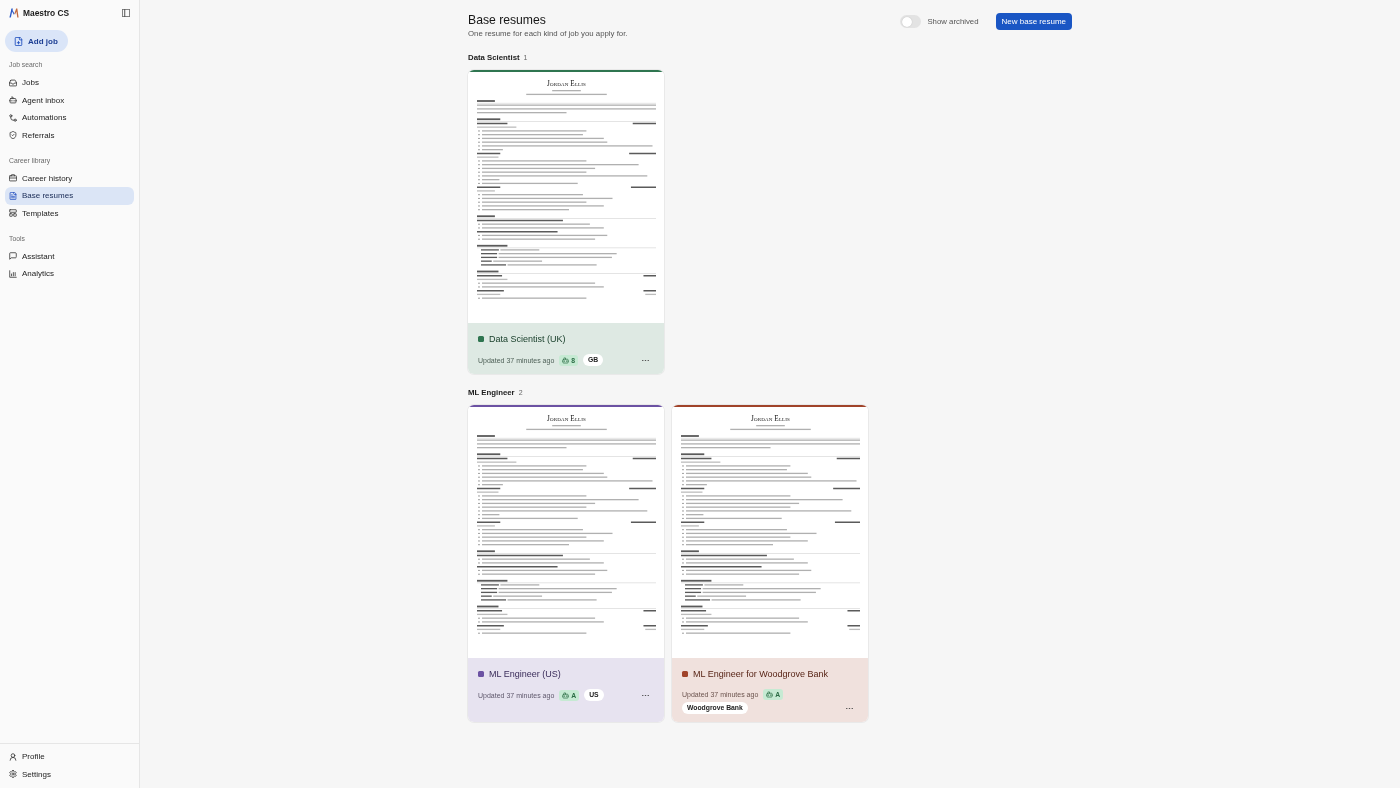 Image resolution: width=1400 pixels, height=788 pixels. What do you see at coordinates (761, 674) in the screenshot?
I see `resume-title: ML Engineer for Woodgrove Bank` at bounding box center [761, 674].